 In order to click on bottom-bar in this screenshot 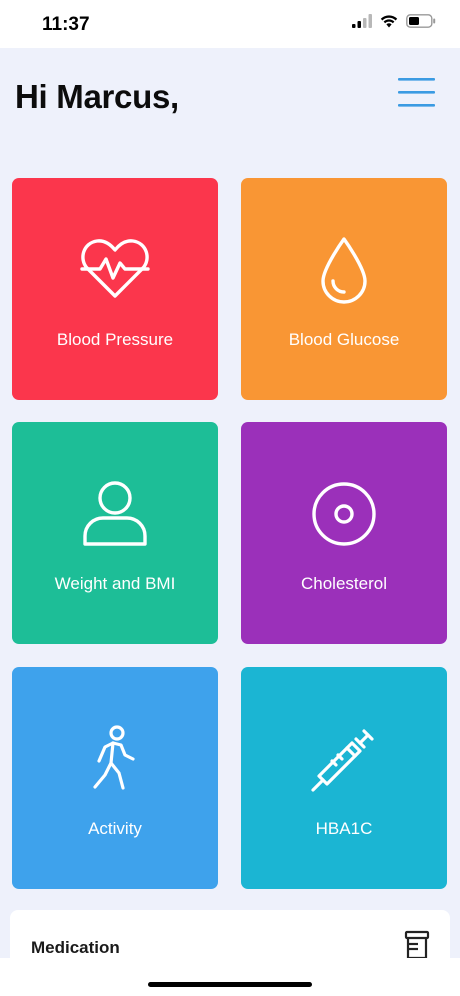, I will do `click(230, 977)`.